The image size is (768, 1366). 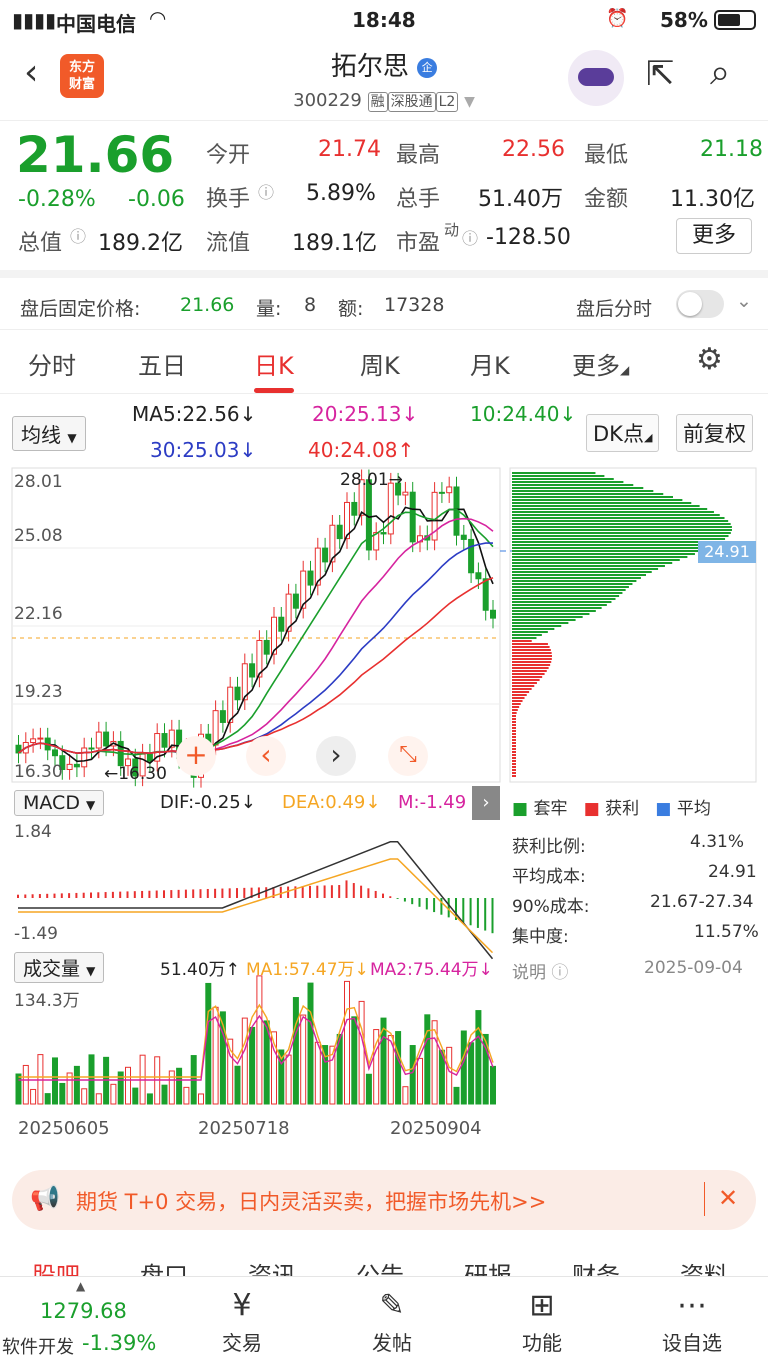 What do you see at coordinates (623, 433) in the screenshot?
I see `dk-point-button: DK点◢` at bounding box center [623, 433].